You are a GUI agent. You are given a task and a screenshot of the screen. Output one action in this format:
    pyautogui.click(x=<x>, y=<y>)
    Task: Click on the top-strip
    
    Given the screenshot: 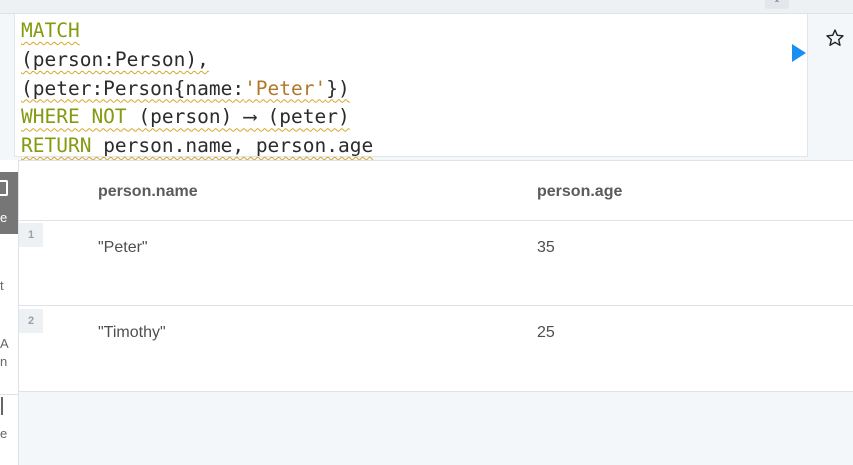 What is the action you would take?
    pyautogui.click(x=426, y=7)
    